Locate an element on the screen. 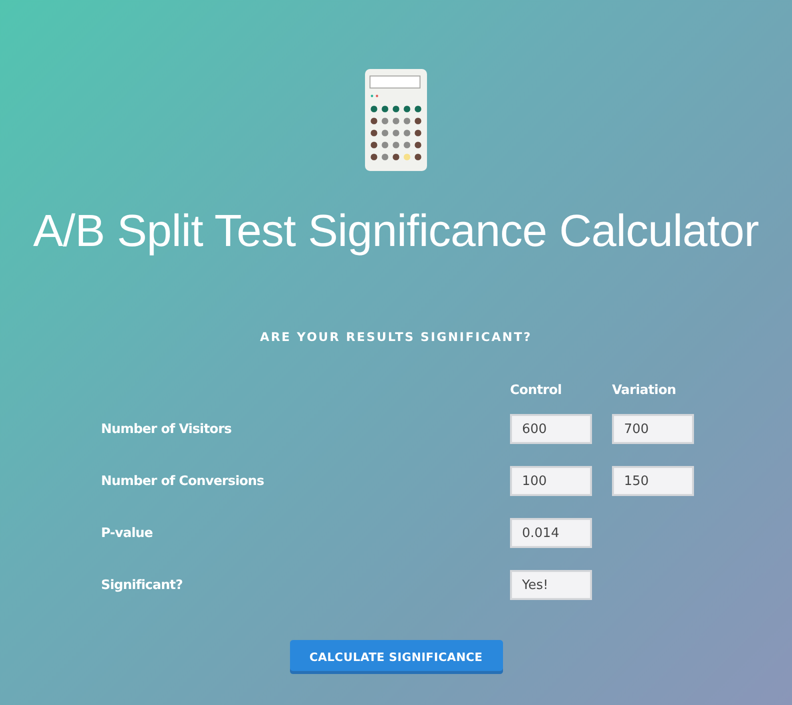 The width and height of the screenshot is (792, 705). input-field: 600 is located at coordinates (551, 429).